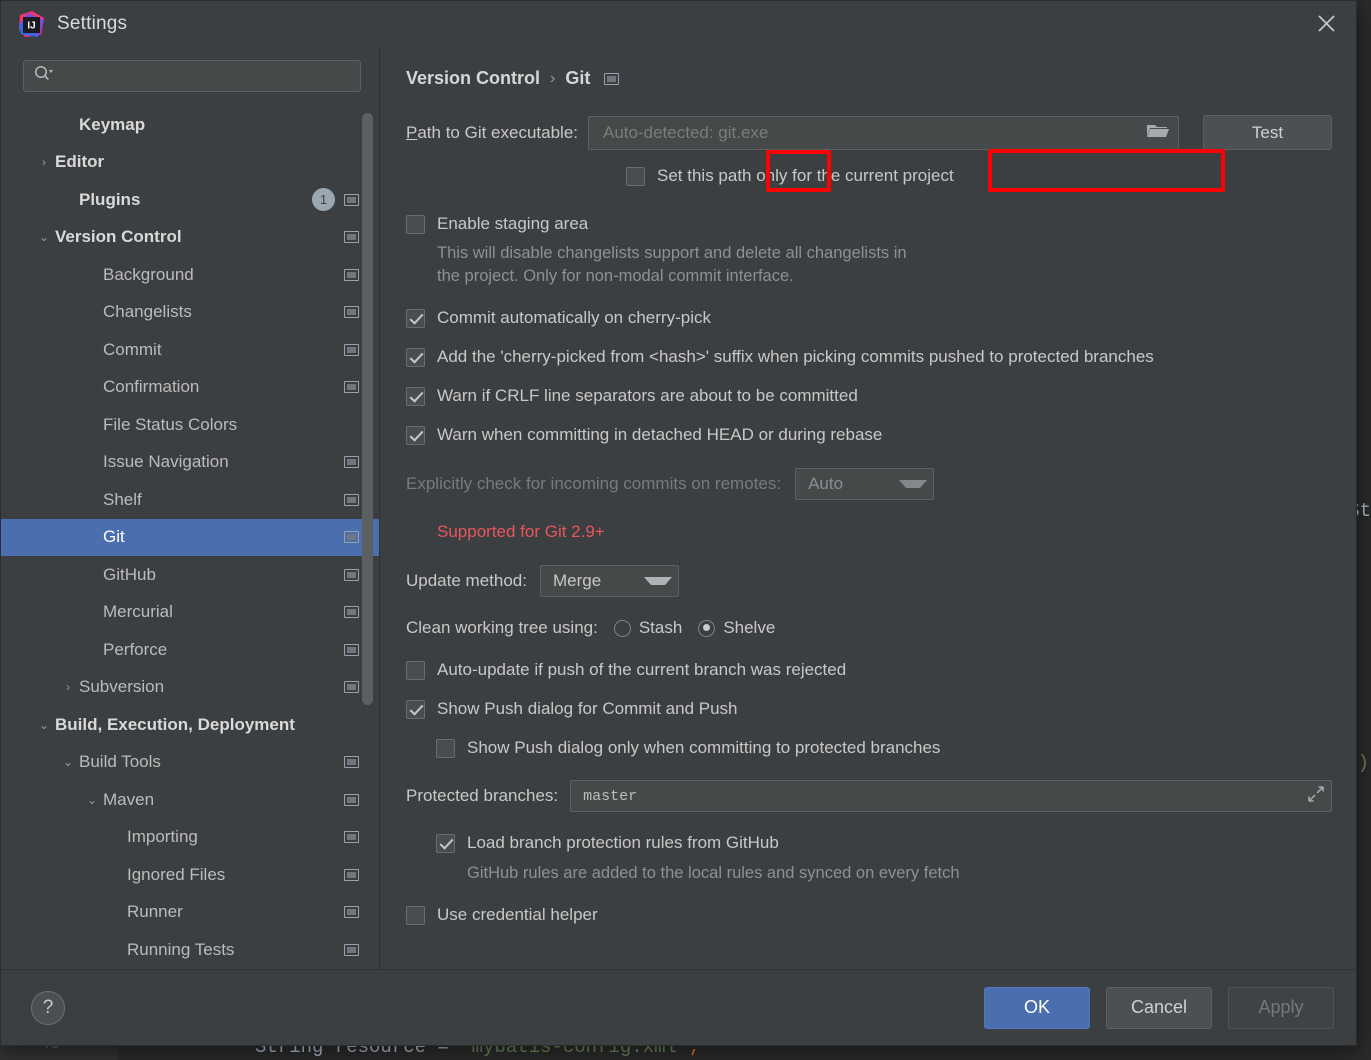 This screenshot has height=1060, width=1371. Describe the element at coordinates (190, 163) in the screenshot. I see `sidebar-item-editor: › Editor` at that location.